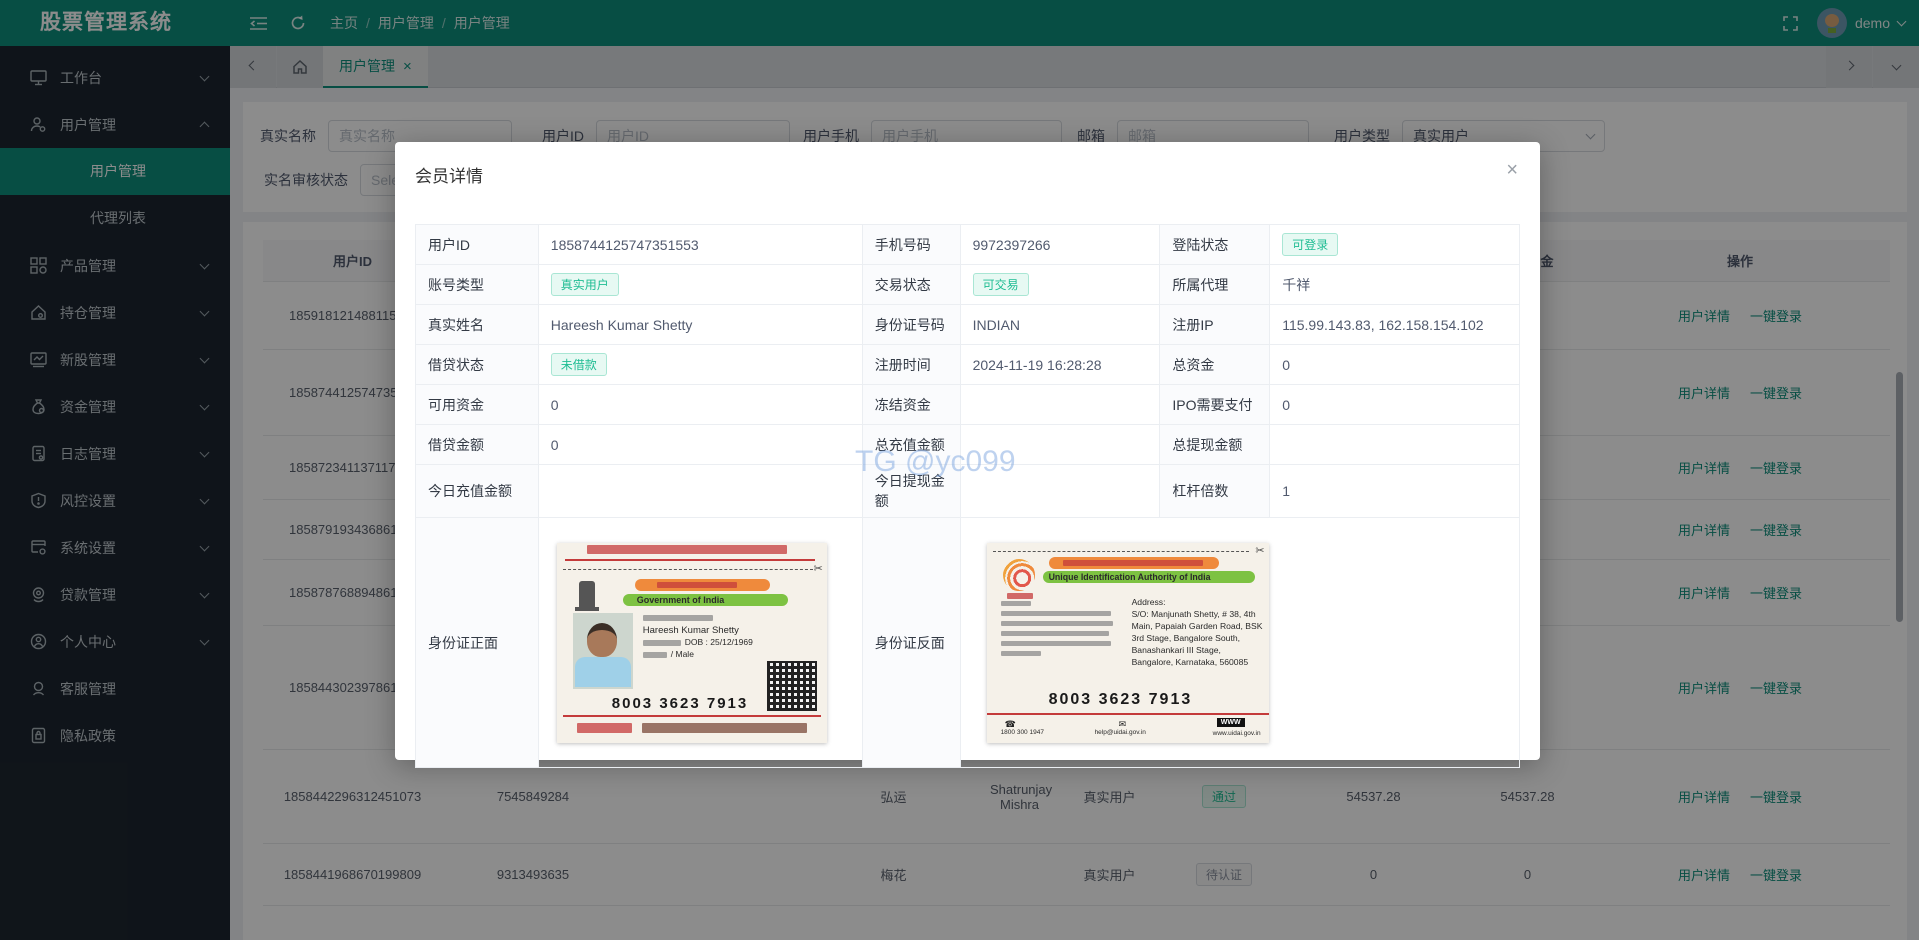 The height and width of the screenshot is (940, 1919). Describe the element at coordinates (477, 642) in the screenshot. I see `id-front-label: 身份证正面` at that location.